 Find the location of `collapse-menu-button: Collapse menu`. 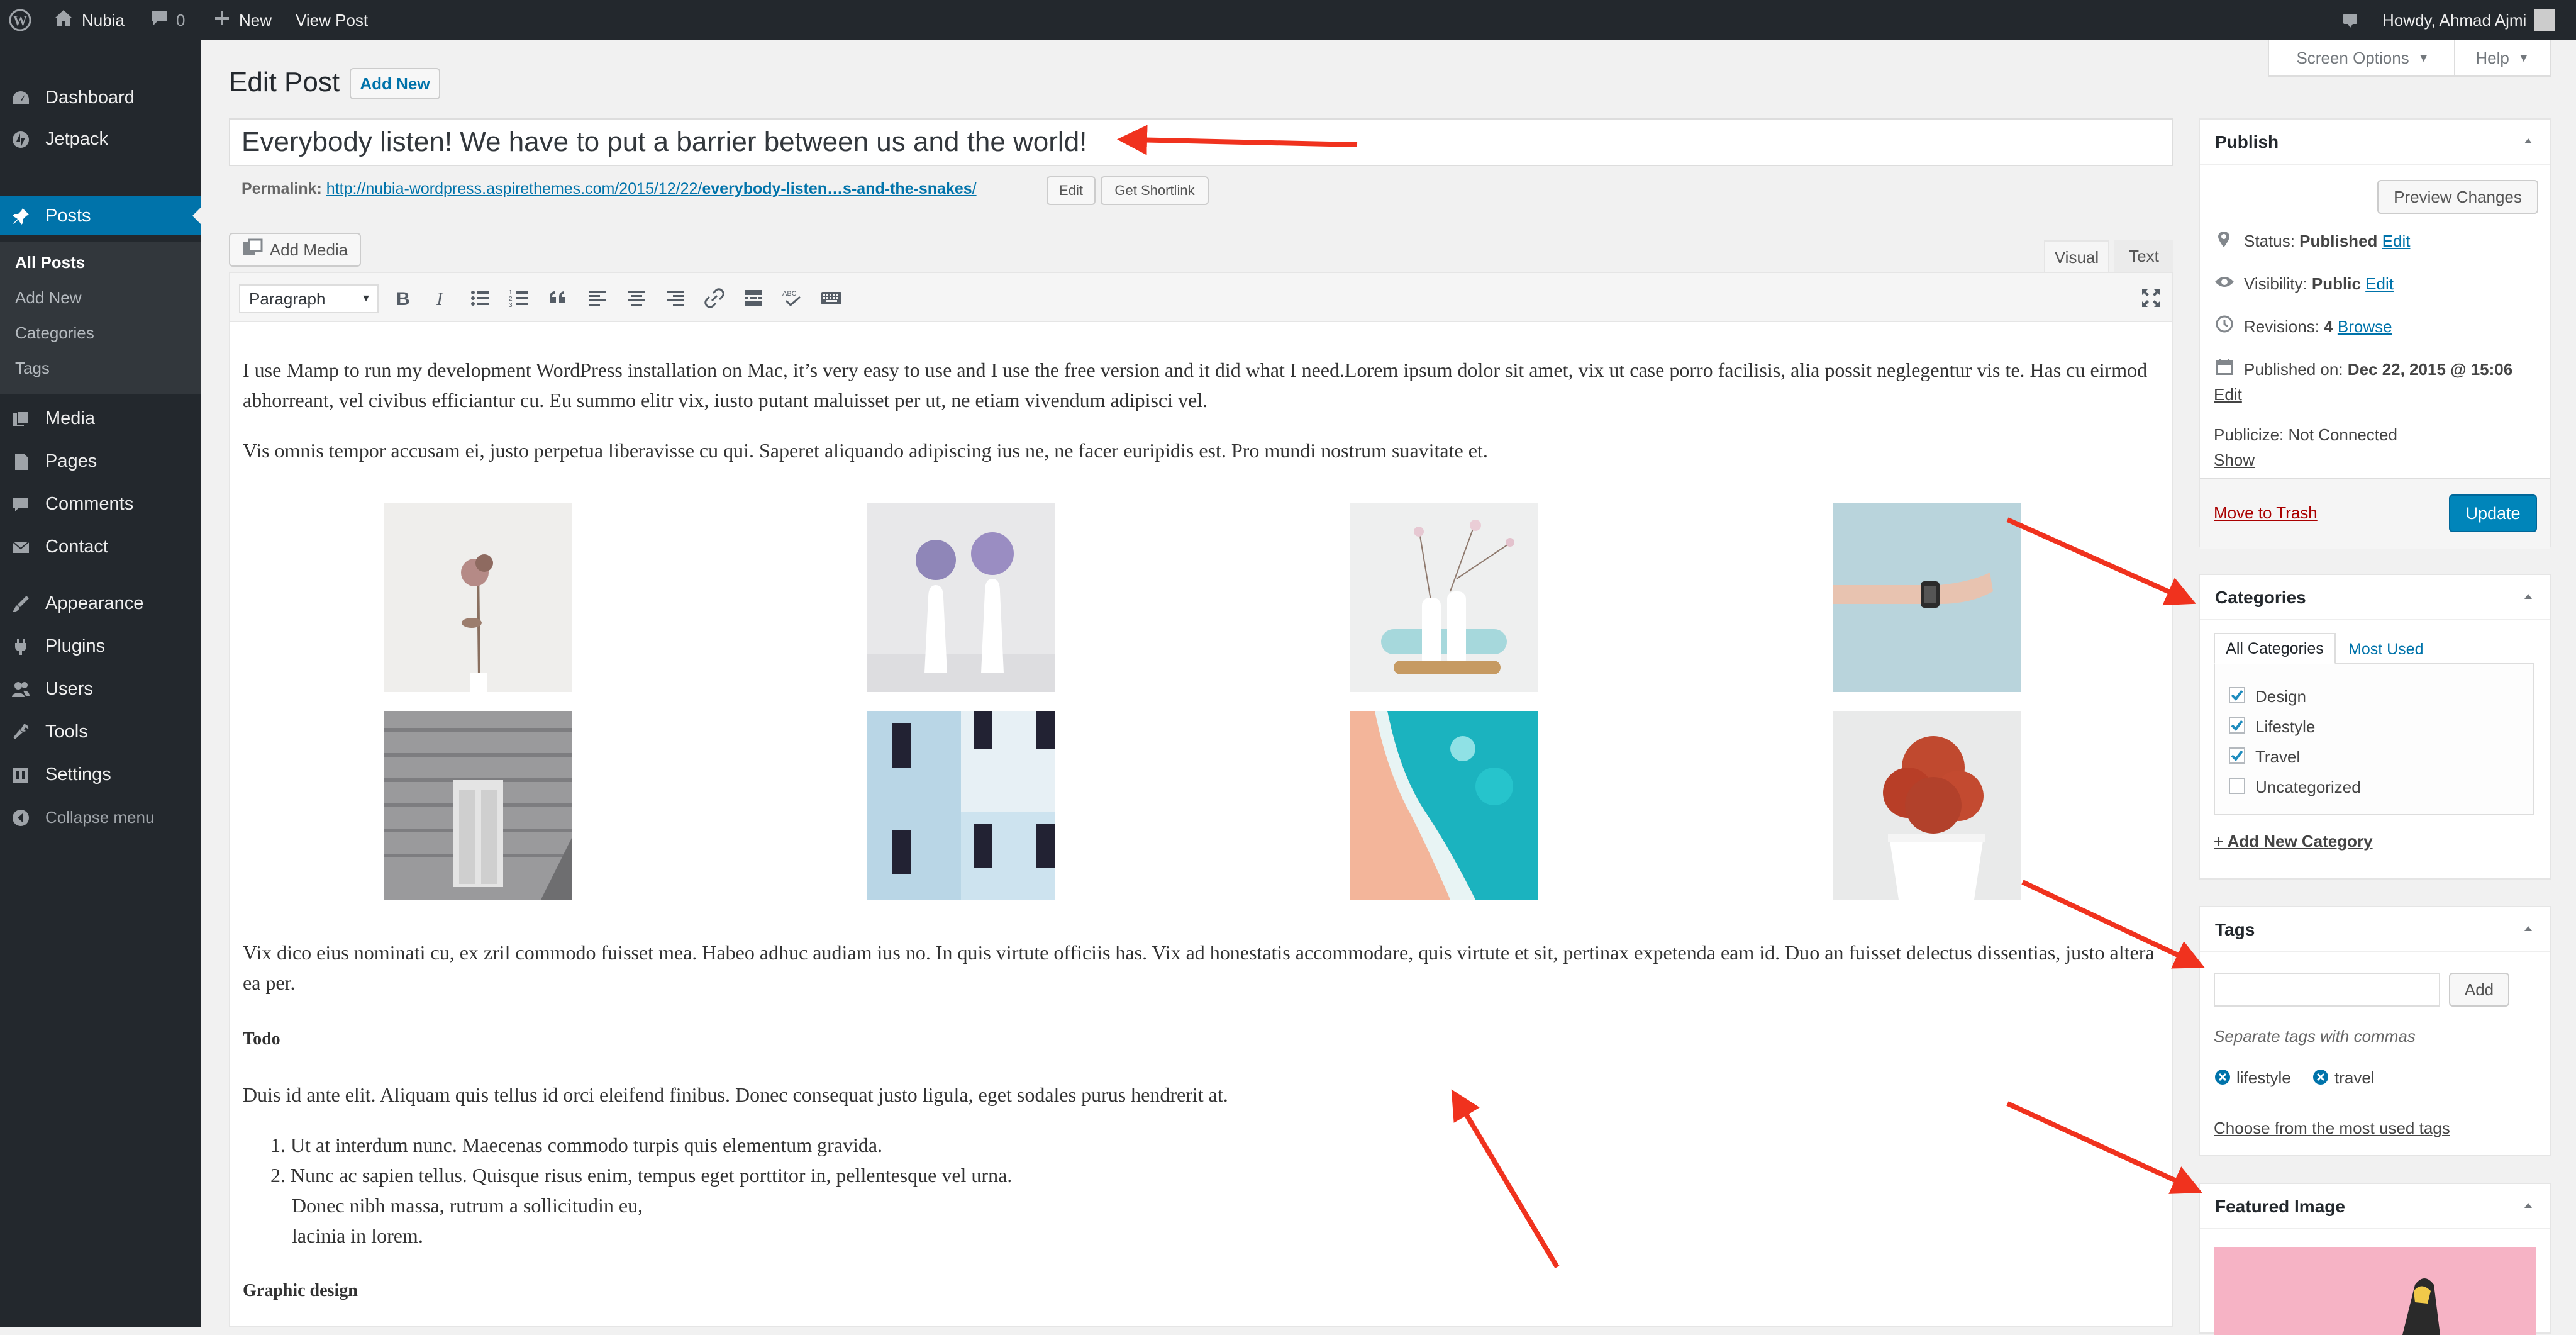

collapse-menu-button: Collapse menu is located at coordinates (100, 817).